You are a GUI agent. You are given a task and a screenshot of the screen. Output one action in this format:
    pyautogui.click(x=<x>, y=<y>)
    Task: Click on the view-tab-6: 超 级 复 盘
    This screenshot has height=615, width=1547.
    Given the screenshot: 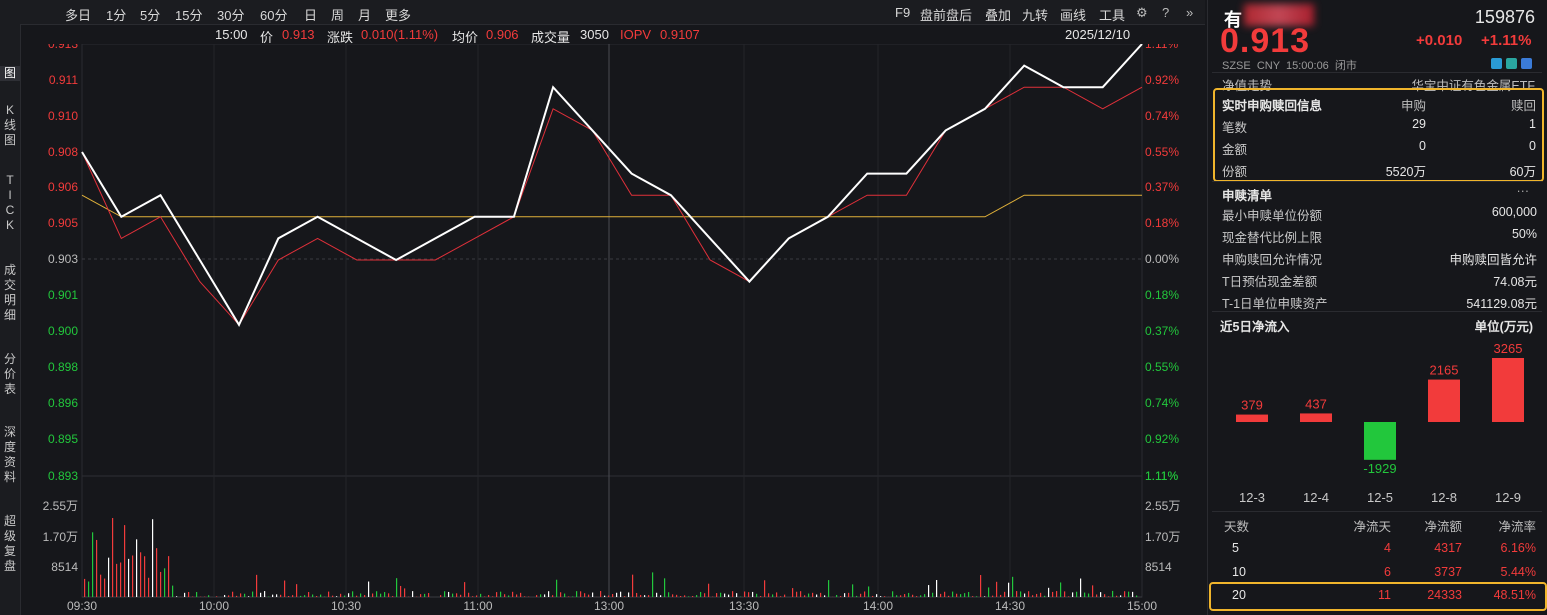 What is the action you would take?
    pyautogui.click(x=10, y=544)
    